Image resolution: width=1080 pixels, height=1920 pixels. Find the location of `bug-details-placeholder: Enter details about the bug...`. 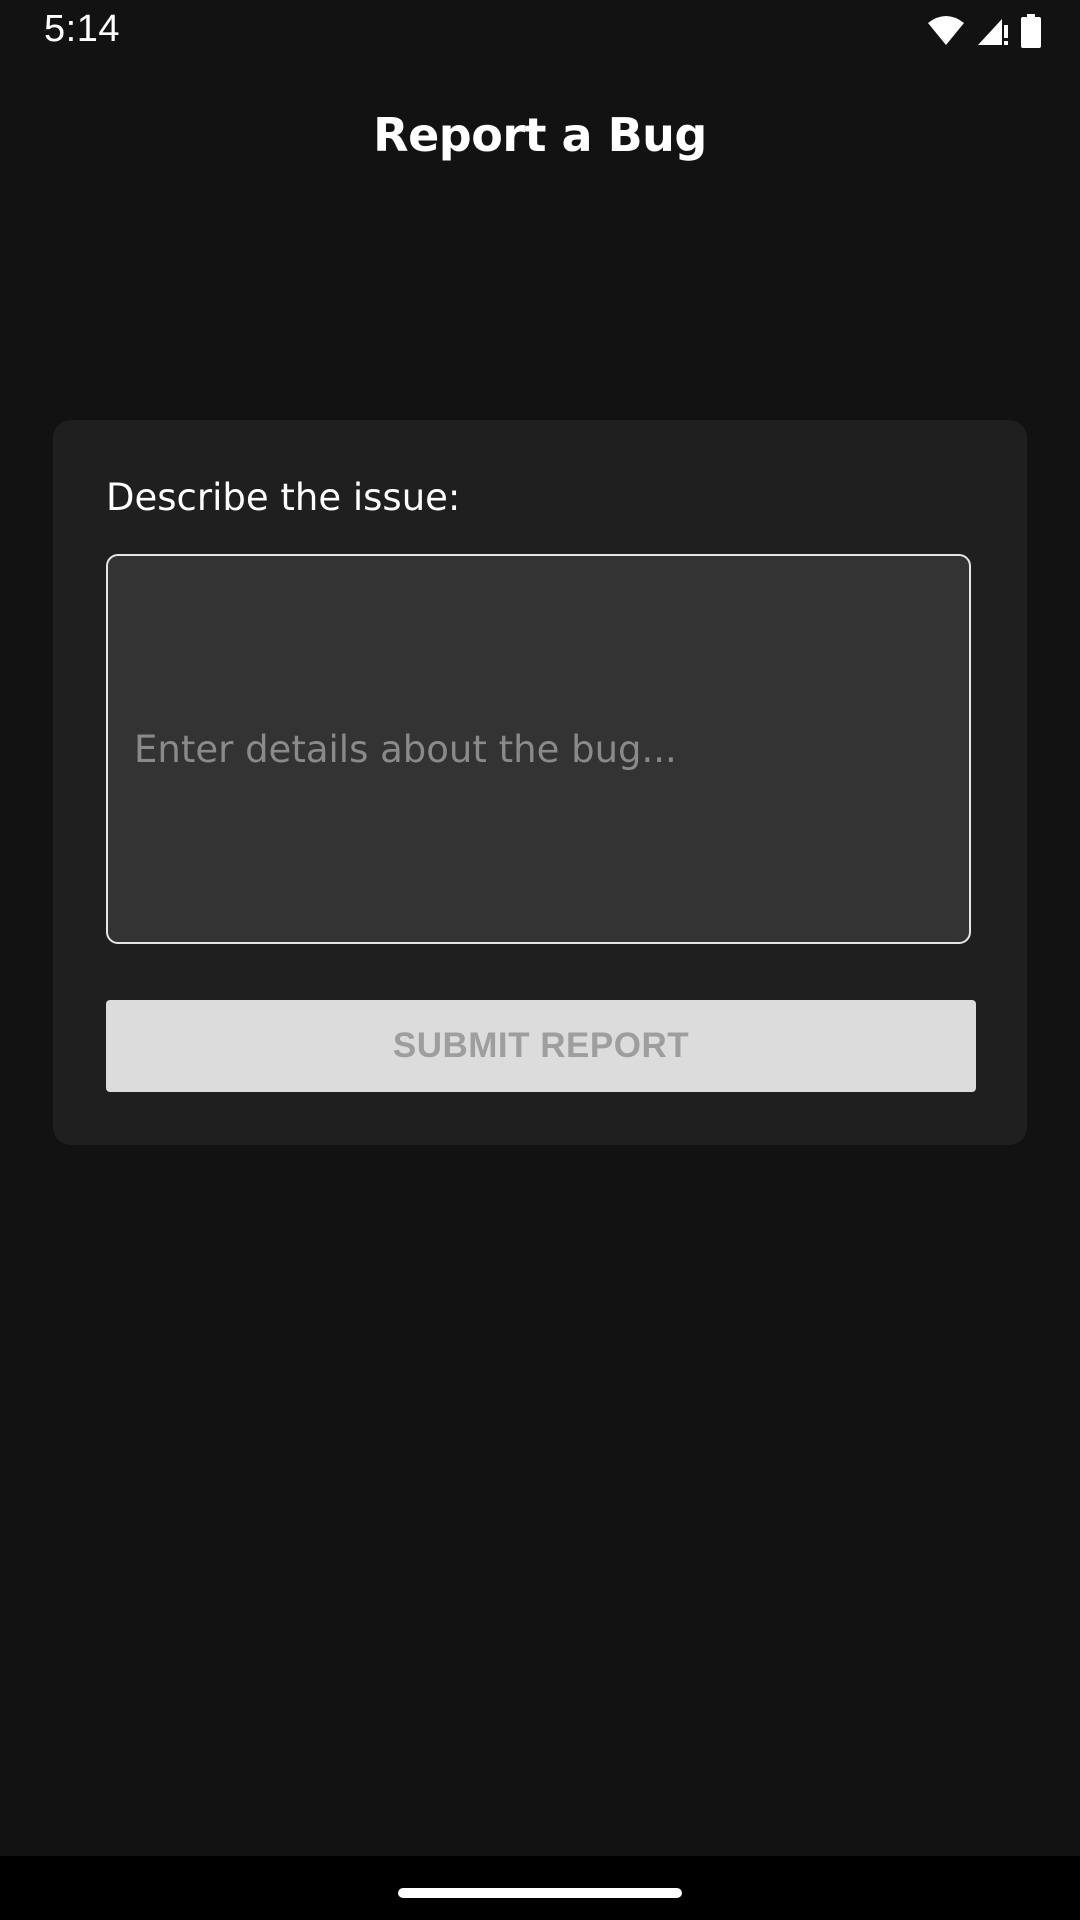

bug-details-placeholder: Enter details about the bug... is located at coordinates (405, 749).